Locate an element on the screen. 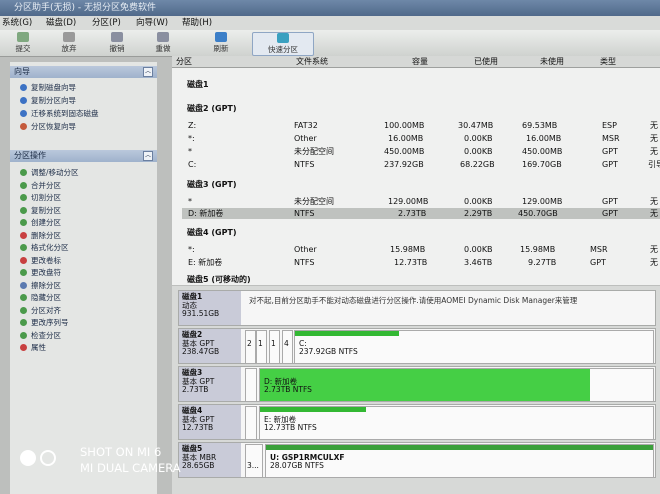 The height and width of the screenshot is (494, 660). op-create: 创建分区 is located at coordinates (40, 223).